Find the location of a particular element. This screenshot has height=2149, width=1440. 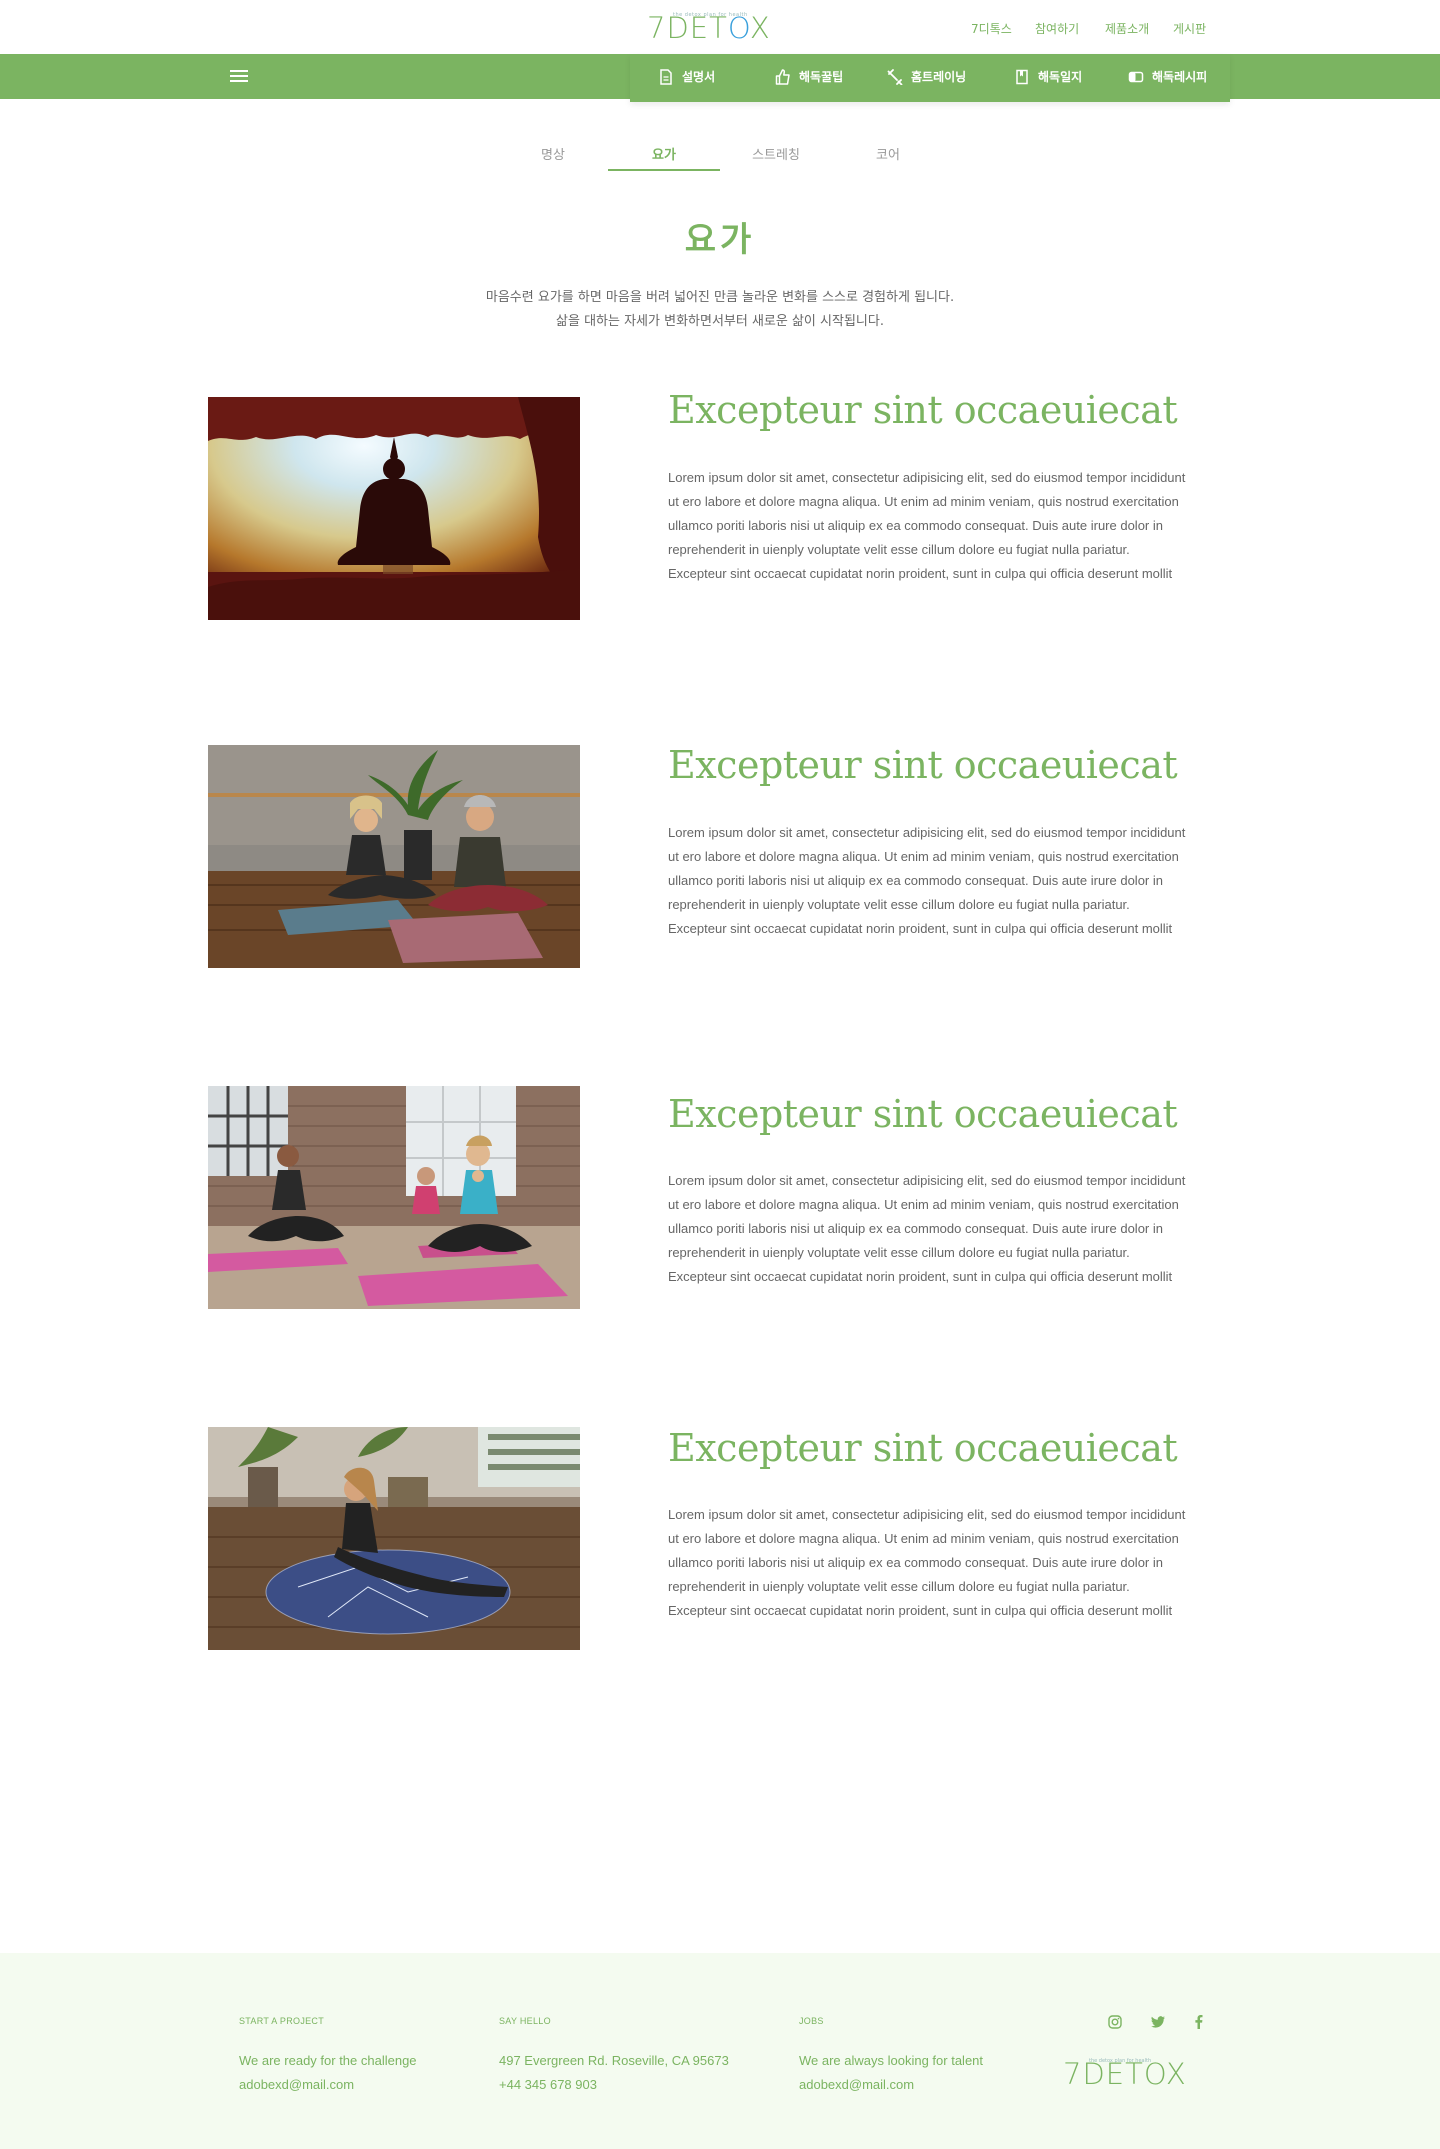

top-nav-board: 게시판 is located at coordinates (1189, 28).